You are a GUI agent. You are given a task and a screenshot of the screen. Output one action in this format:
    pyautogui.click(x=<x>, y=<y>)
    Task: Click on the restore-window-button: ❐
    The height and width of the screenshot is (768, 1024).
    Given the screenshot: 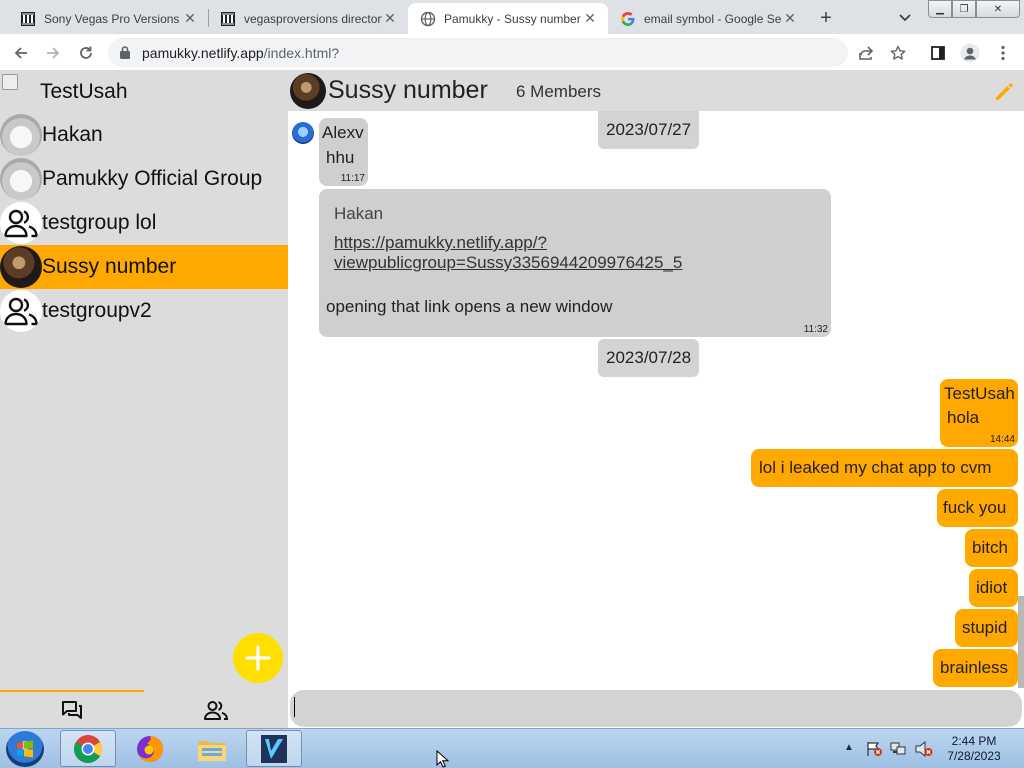 What is the action you would take?
    pyautogui.click(x=964, y=9)
    